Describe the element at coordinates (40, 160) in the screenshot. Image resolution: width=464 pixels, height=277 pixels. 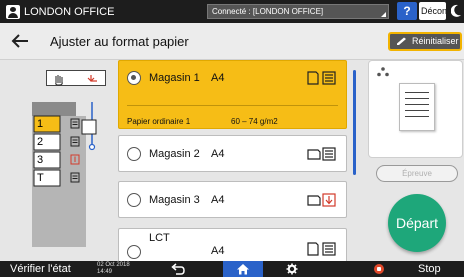
I see `printer-tray-3: 3` at that location.